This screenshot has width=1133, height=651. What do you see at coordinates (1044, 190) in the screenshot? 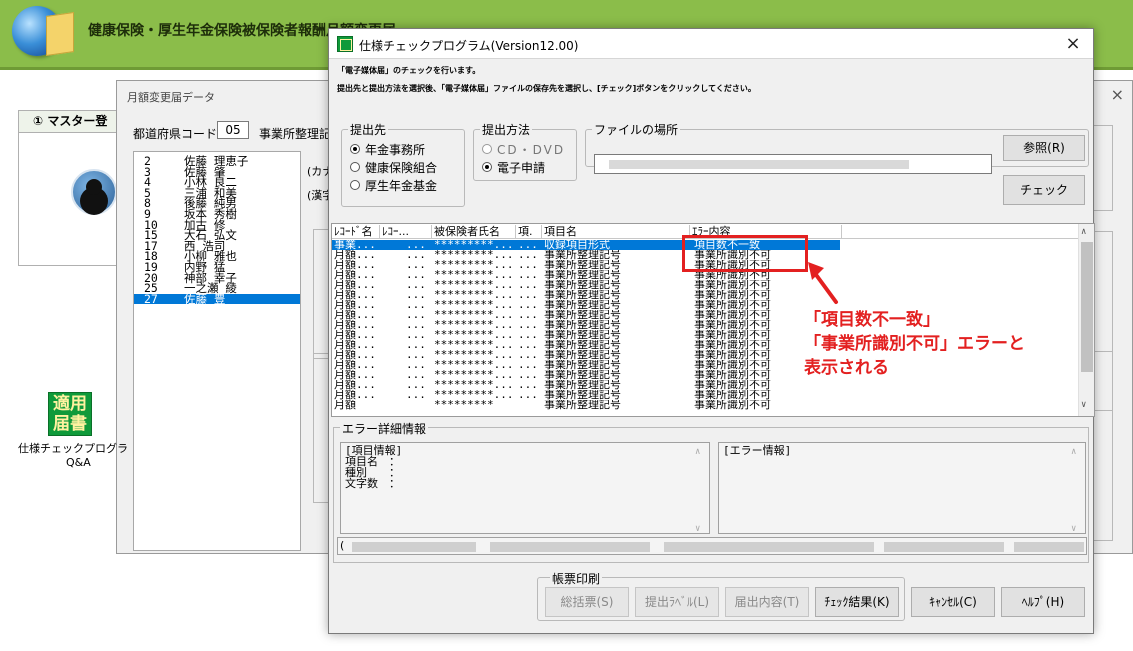
I see `check-button: チェック` at bounding box center [1044, 190].